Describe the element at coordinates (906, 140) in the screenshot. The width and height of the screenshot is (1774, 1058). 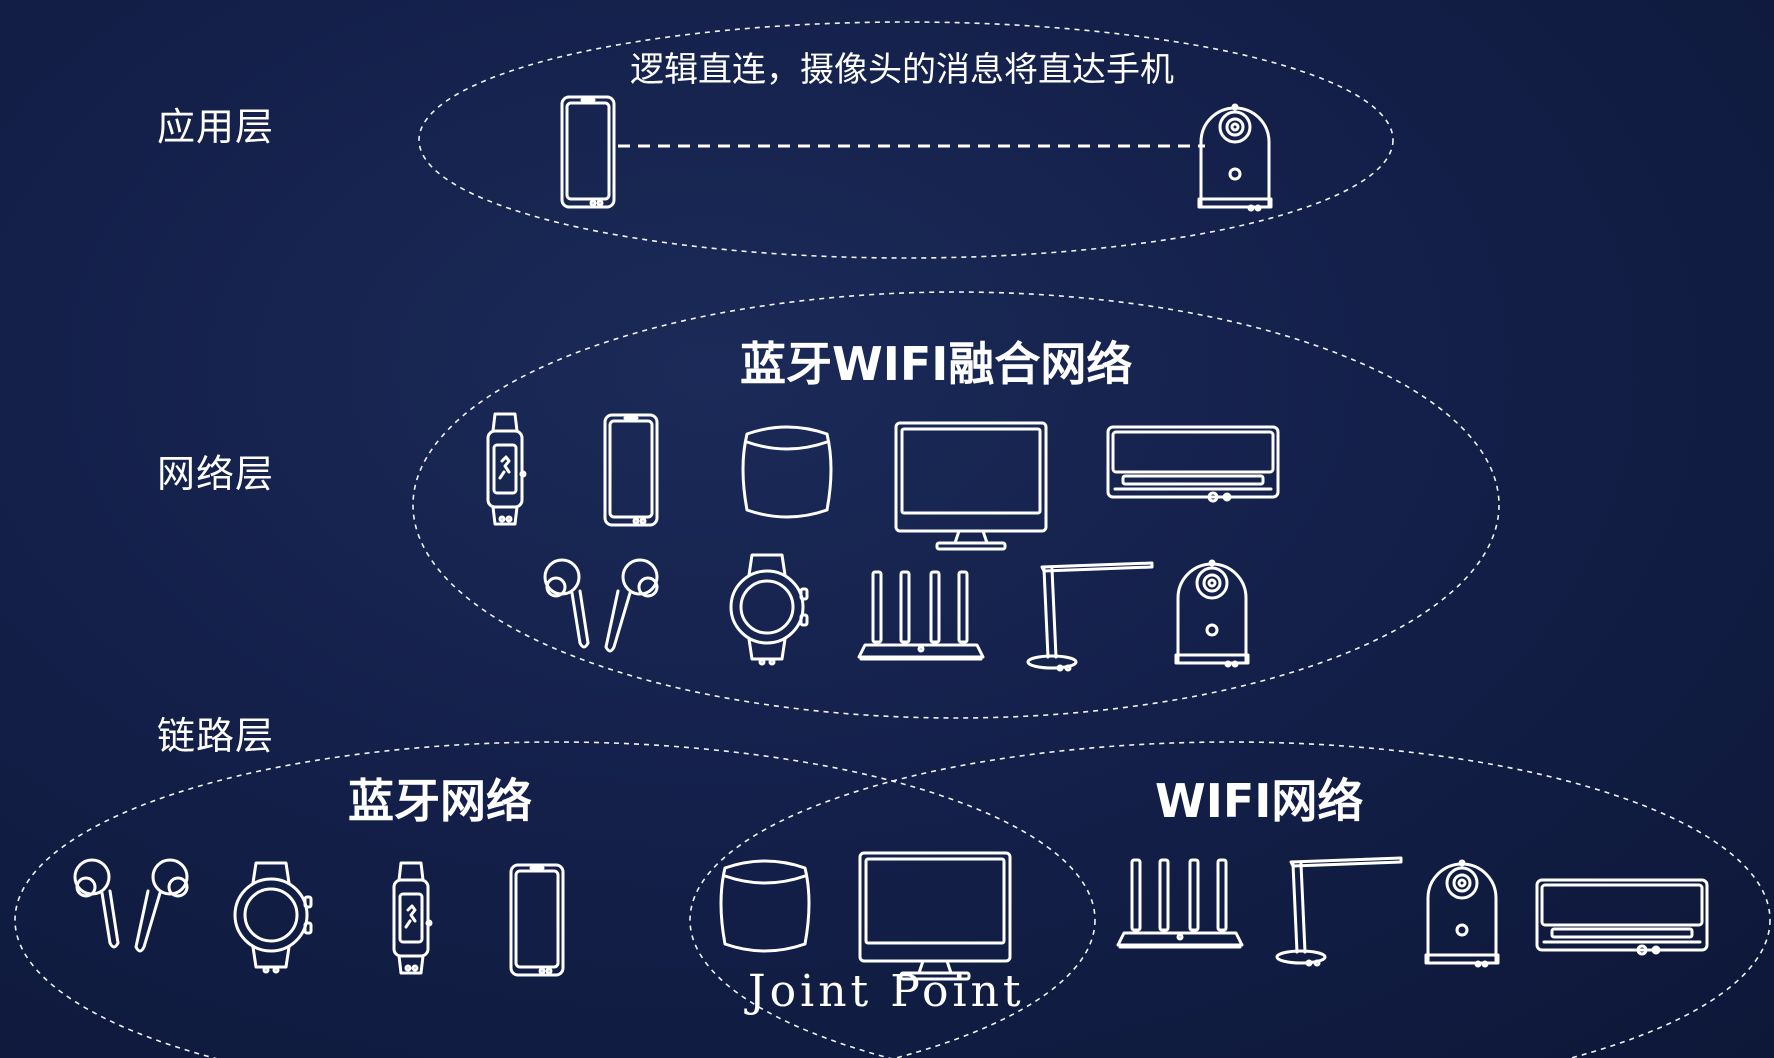
I see `application-layer-boundary` at that location.